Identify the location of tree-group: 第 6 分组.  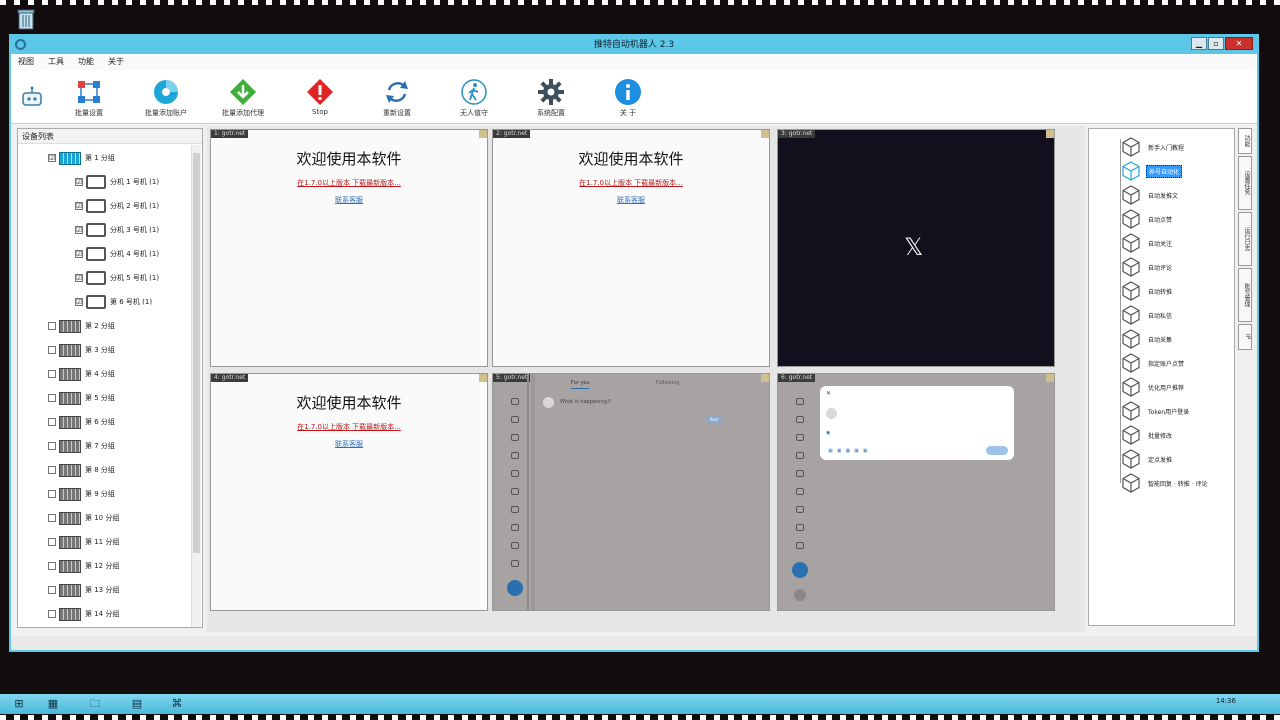
(81, 422).